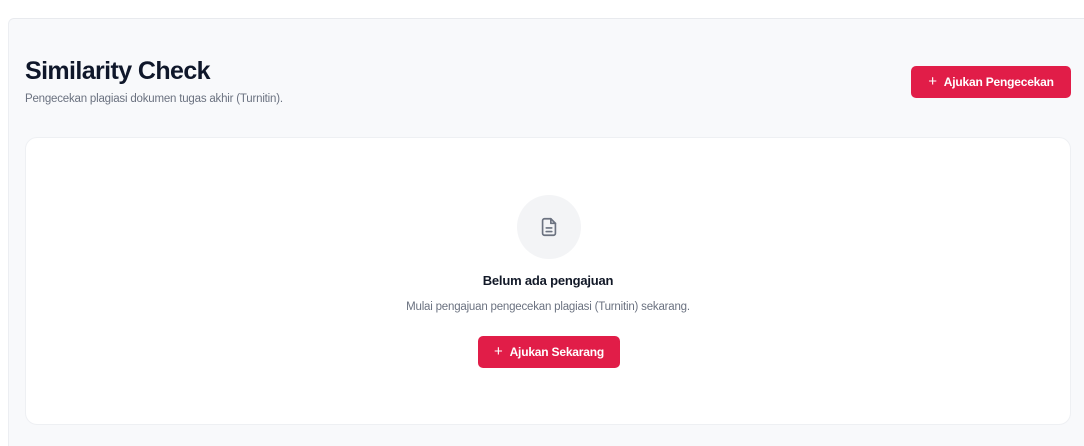 The image size is (1084, 446). I want to click on empty-state-icon-circle, so click(549, 227).